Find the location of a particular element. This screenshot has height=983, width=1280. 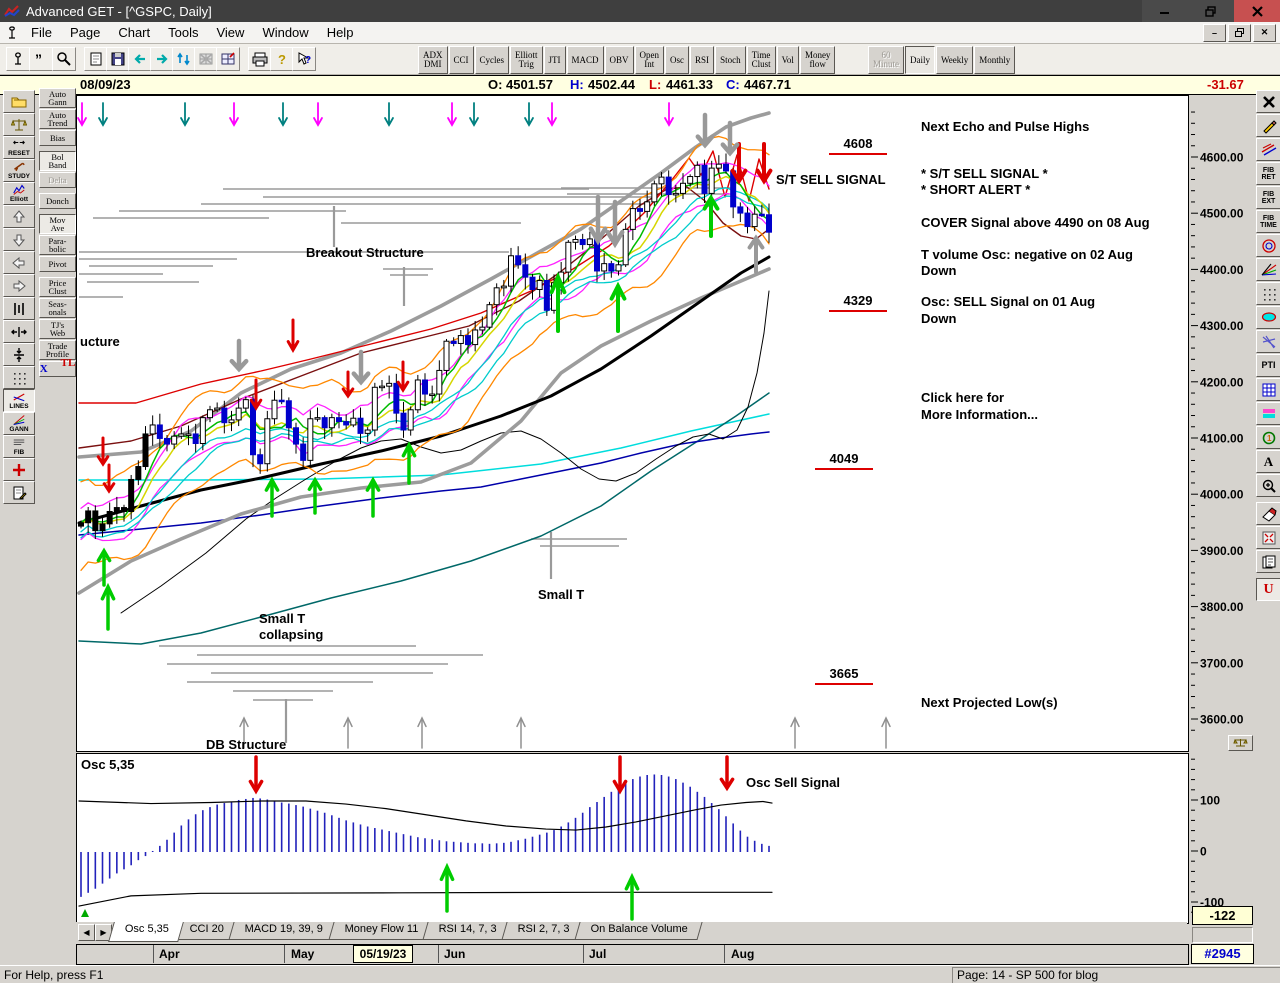

tab-money-flow-11: Money Flow 11 is located at coordinates (380, 931).